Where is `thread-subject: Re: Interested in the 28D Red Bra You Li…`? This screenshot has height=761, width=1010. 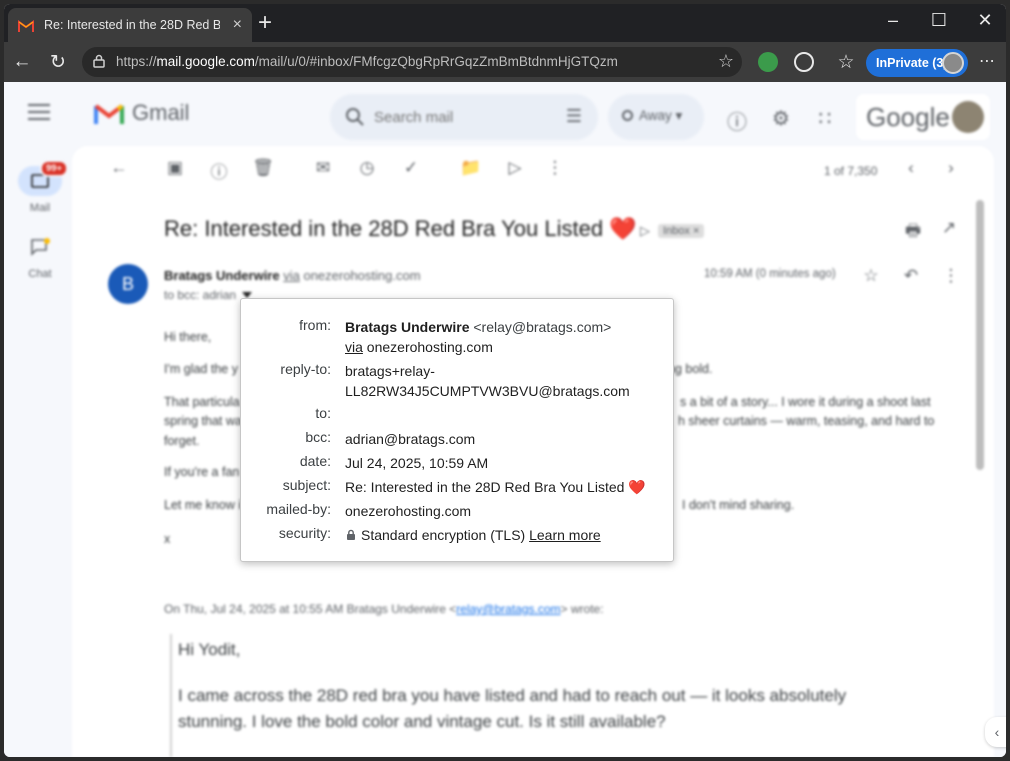 thread-subject: Re: Interested in the 28D Red Bra You Li… is located at coordinates (400, 228).